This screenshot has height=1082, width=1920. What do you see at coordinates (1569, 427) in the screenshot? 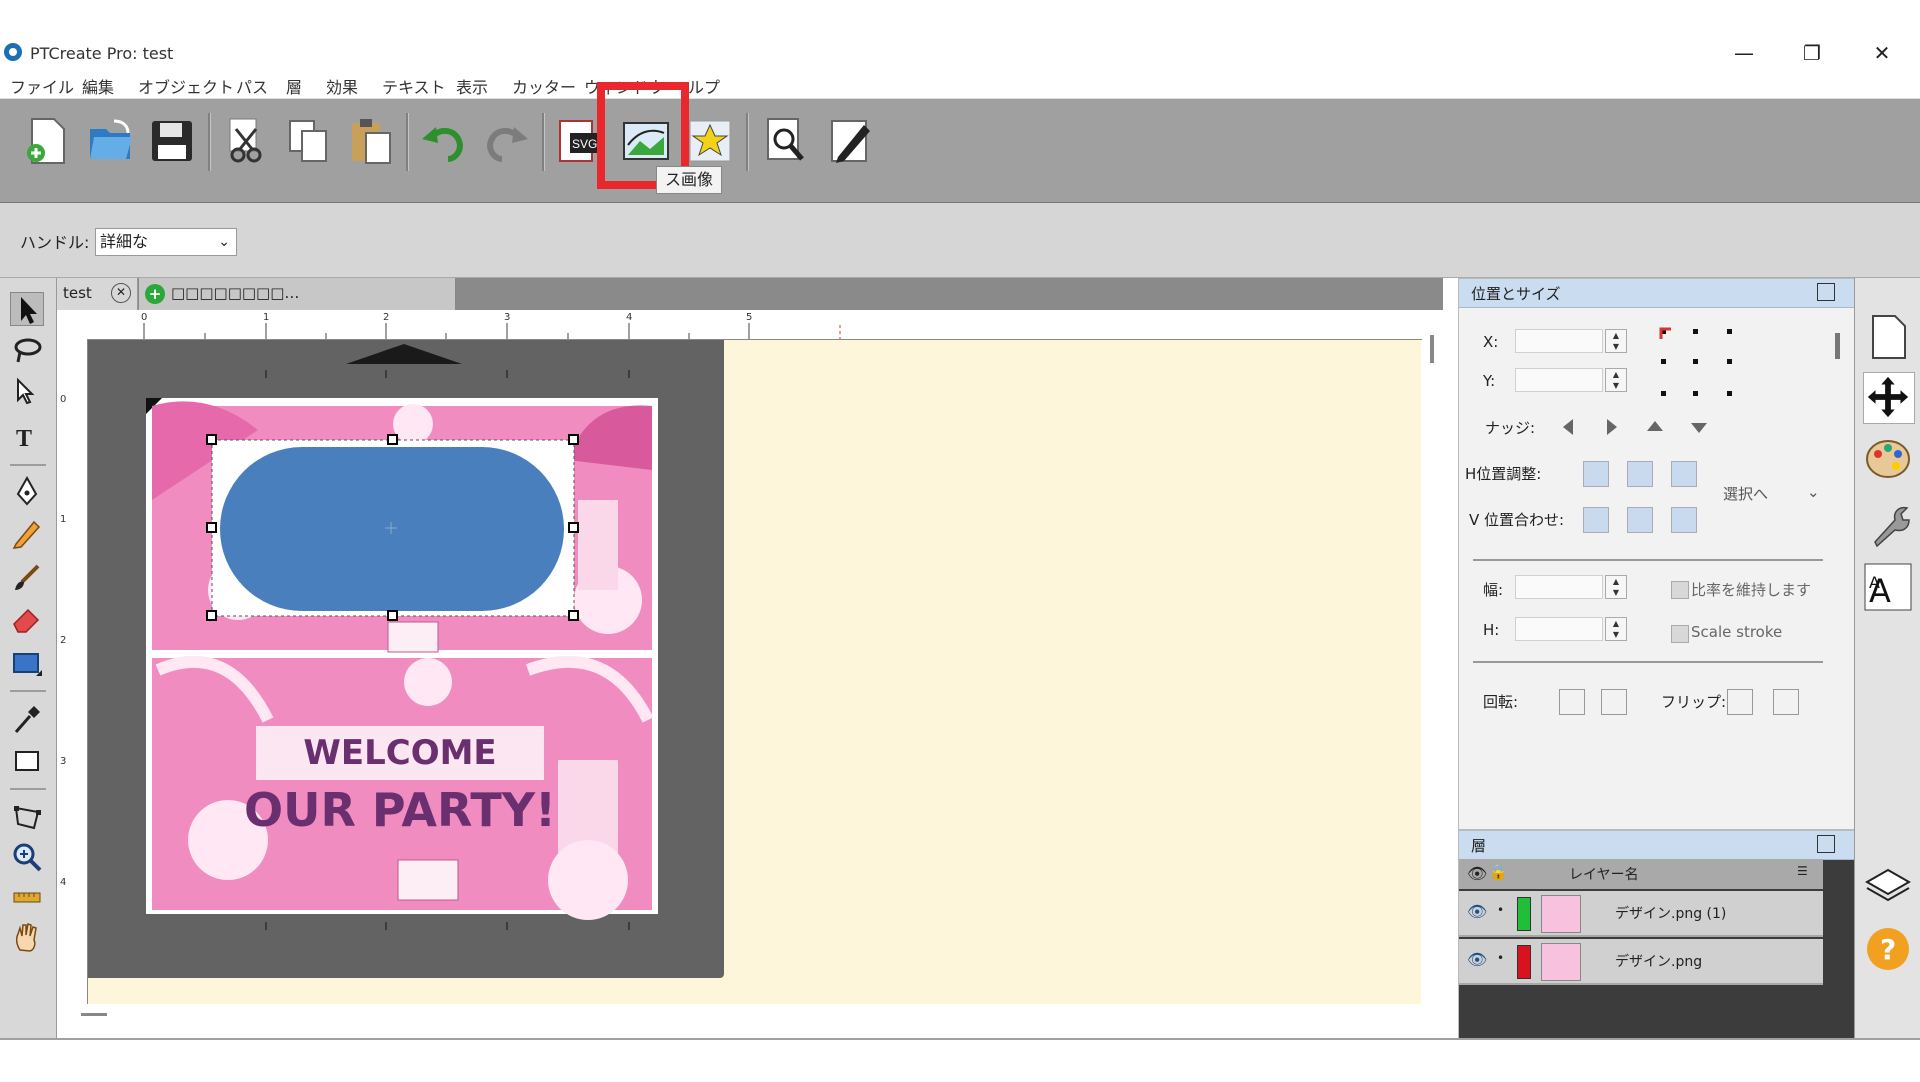
I see `nudge-left-button` at bounding box center [1569, 427].